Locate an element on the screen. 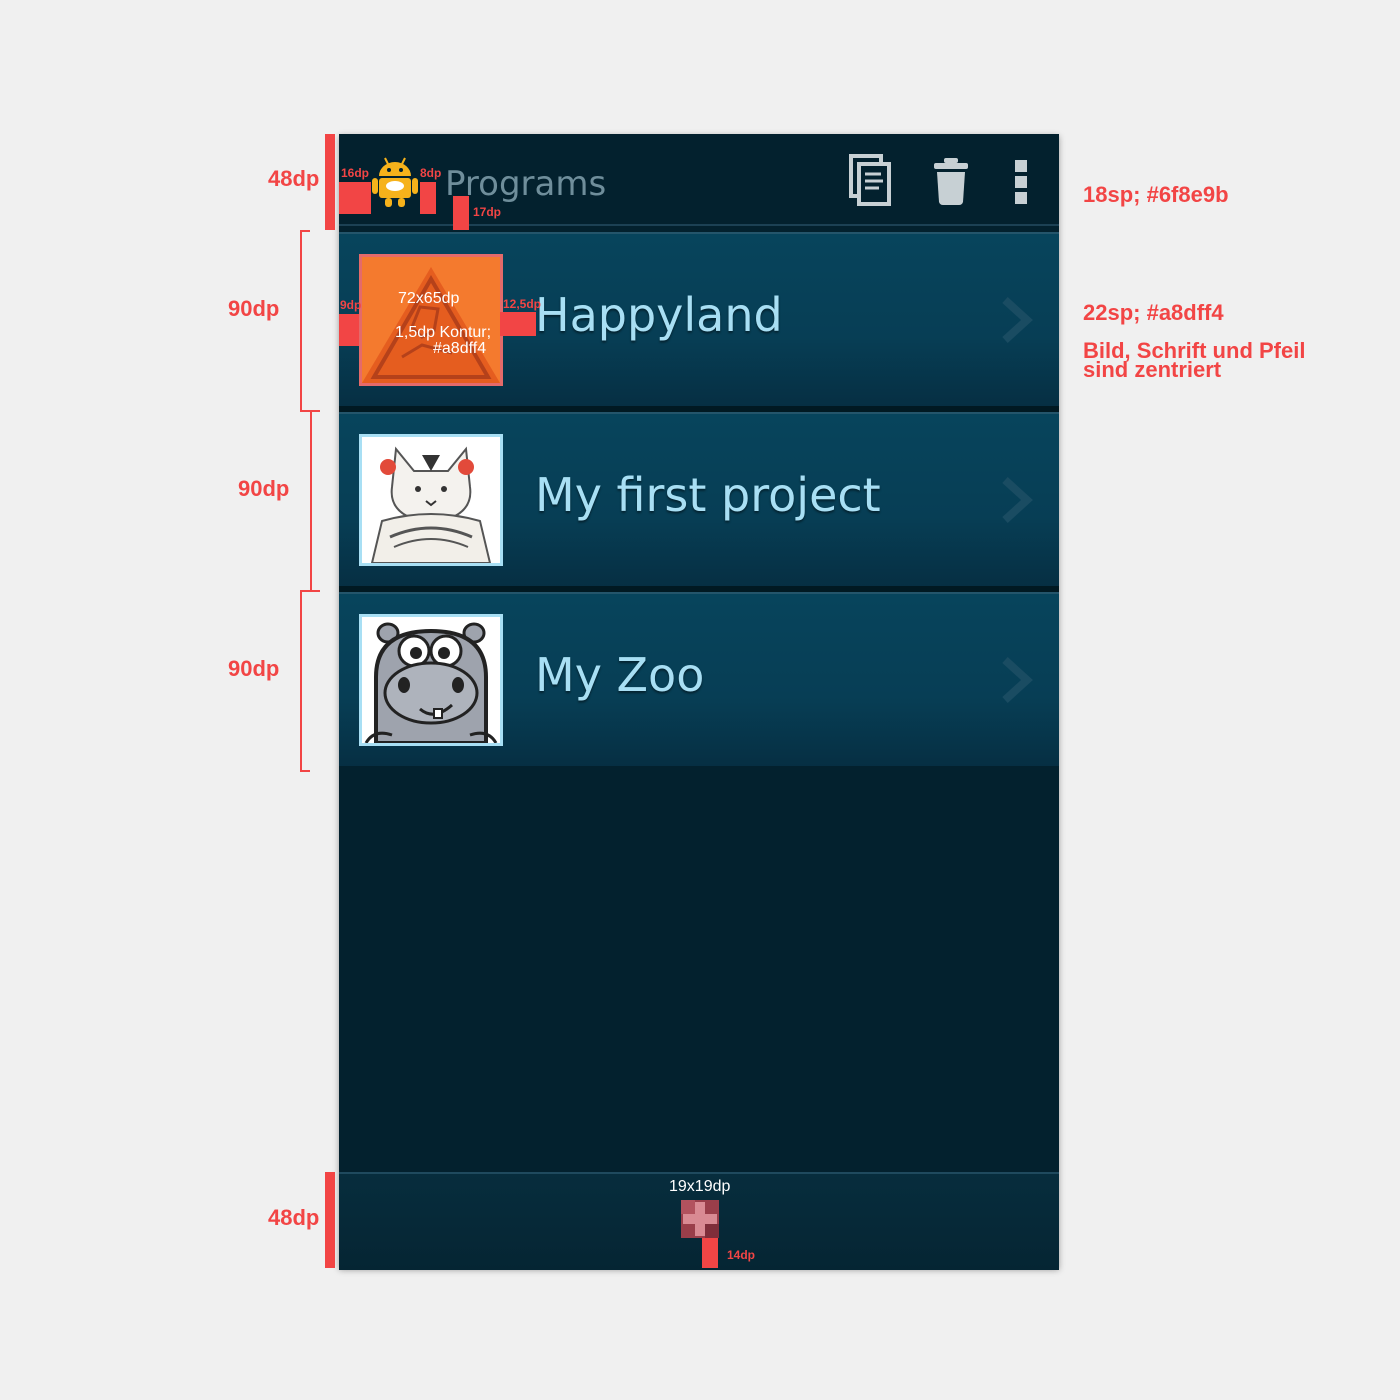  copy-icon is located at coordinates (871, 180).